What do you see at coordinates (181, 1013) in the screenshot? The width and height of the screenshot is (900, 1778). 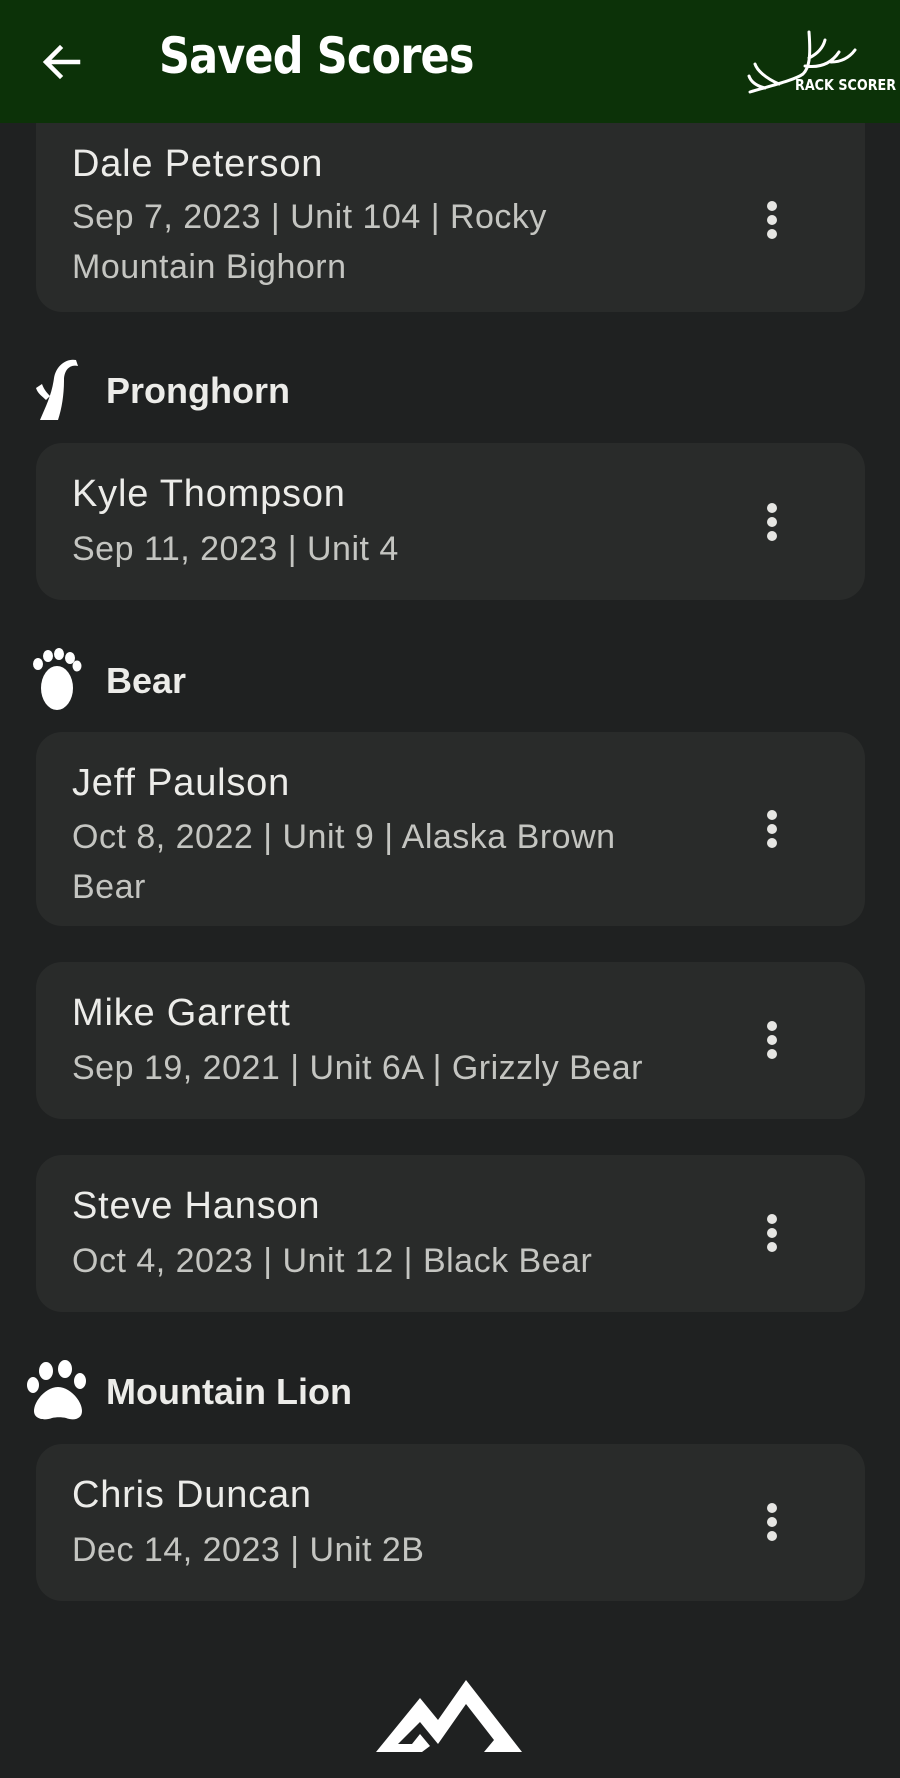 I see `hunter-name: Mike Garrett` at bounding box center [181, 1013].